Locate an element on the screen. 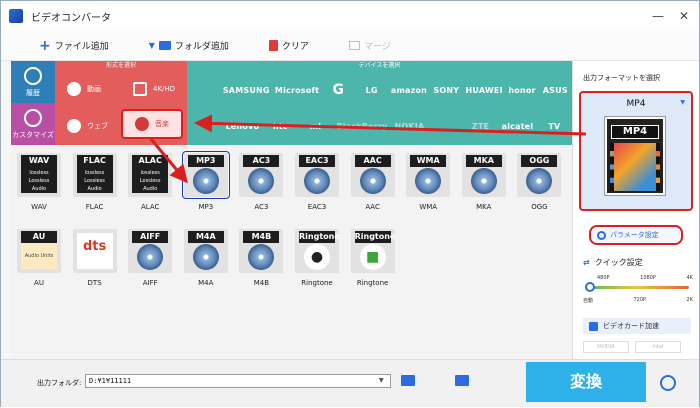 The width and height of the screenshot is (700, 408). format-label: M4A is located at coordinates (206, 283).